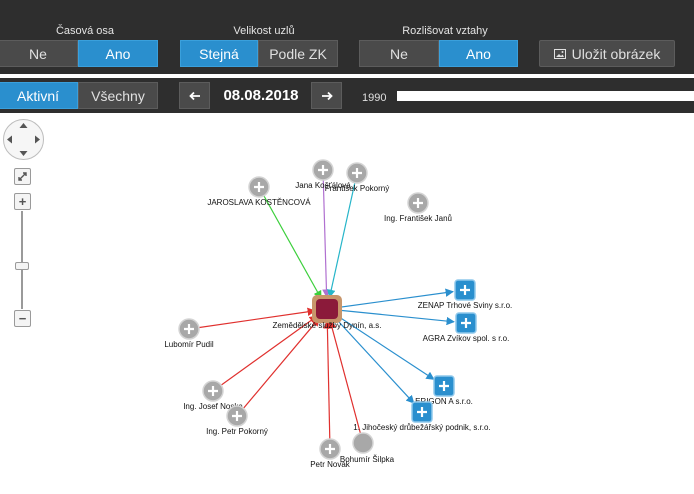 This screenshot has width=694, height=494. What do you see at coordinates (261, 95) in the screenshot?
I see `current-date: 08.08.2018` at bounding box center [261, 95].